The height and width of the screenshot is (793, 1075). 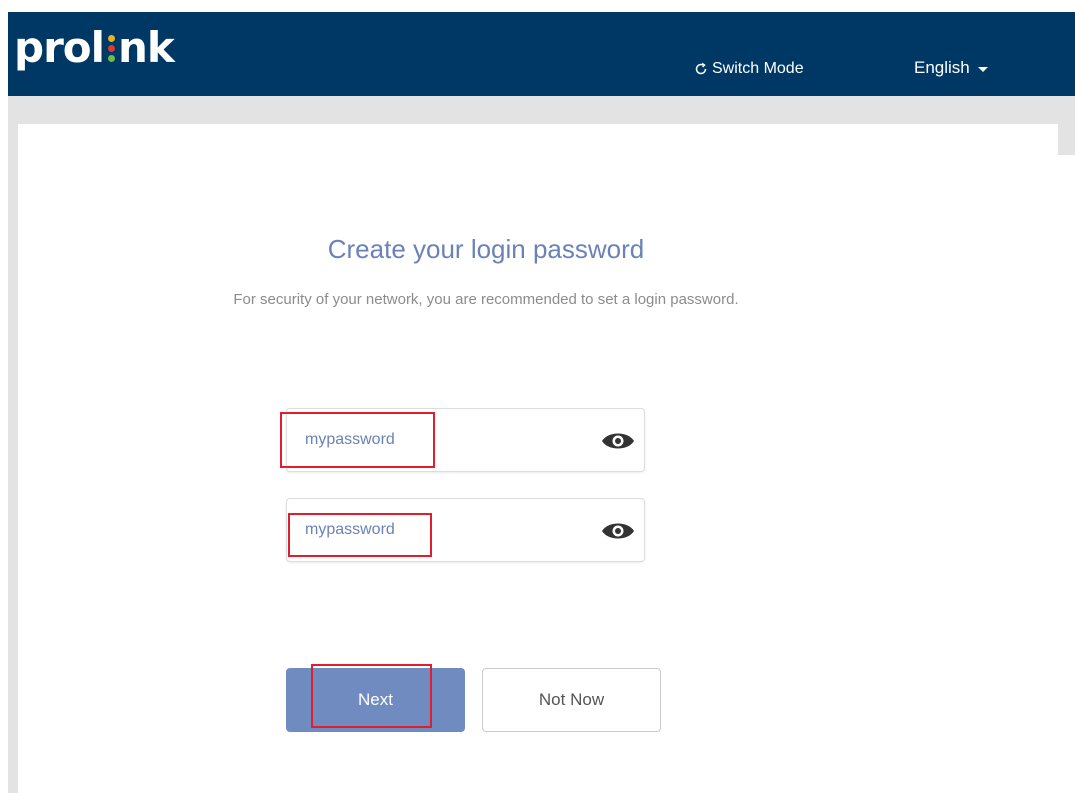 I want to click on switch-mode-label: Switch Mode, so click(x=758, y=68).